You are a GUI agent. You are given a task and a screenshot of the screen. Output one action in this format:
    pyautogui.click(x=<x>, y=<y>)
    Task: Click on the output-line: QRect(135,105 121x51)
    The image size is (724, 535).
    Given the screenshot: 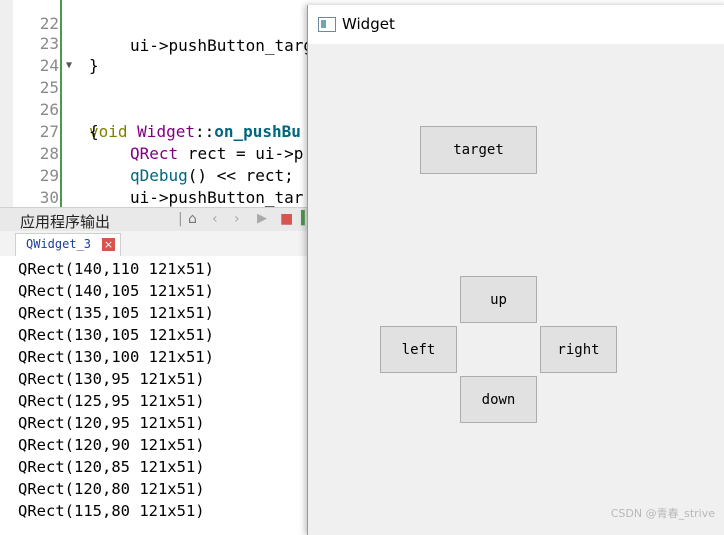 What is the action you would take?
    pyautogui.click(x=116, y=313)
    